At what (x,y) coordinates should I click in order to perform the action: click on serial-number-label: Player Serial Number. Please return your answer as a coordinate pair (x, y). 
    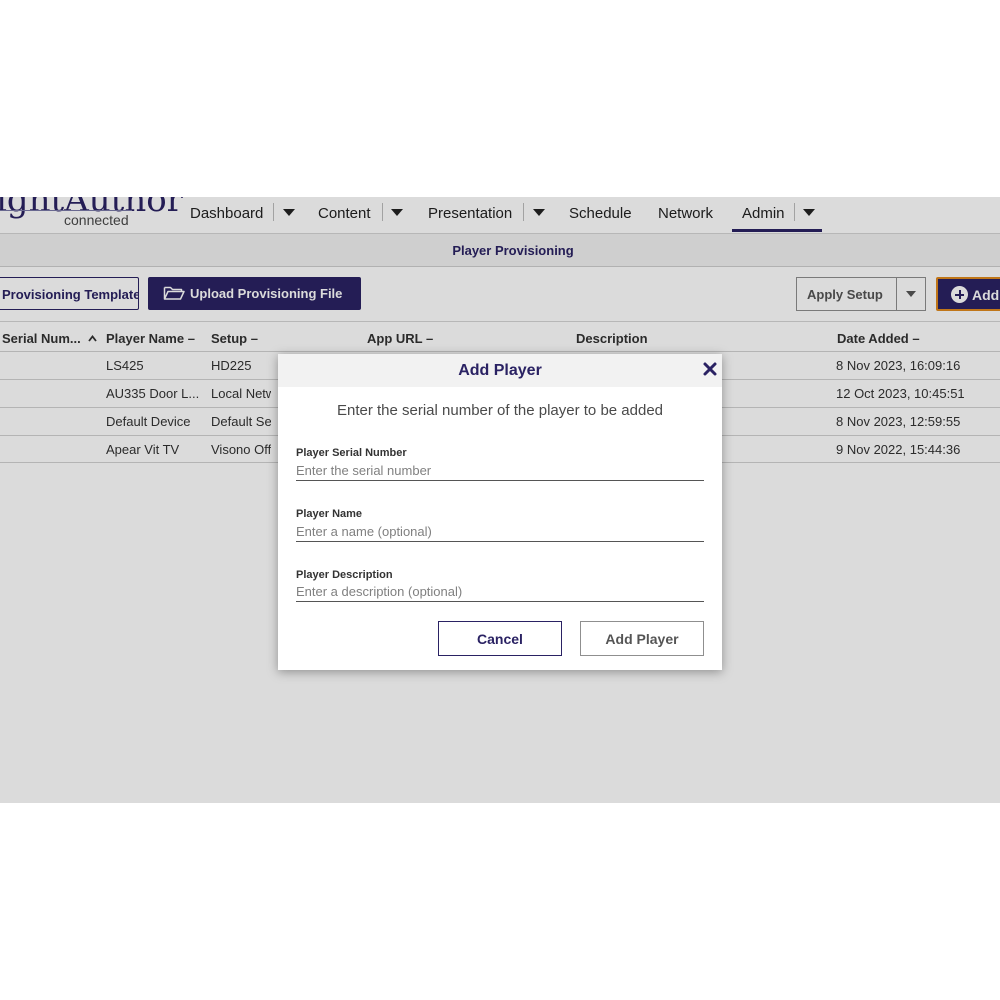
    Looking at the image, I should click on (351, 453).